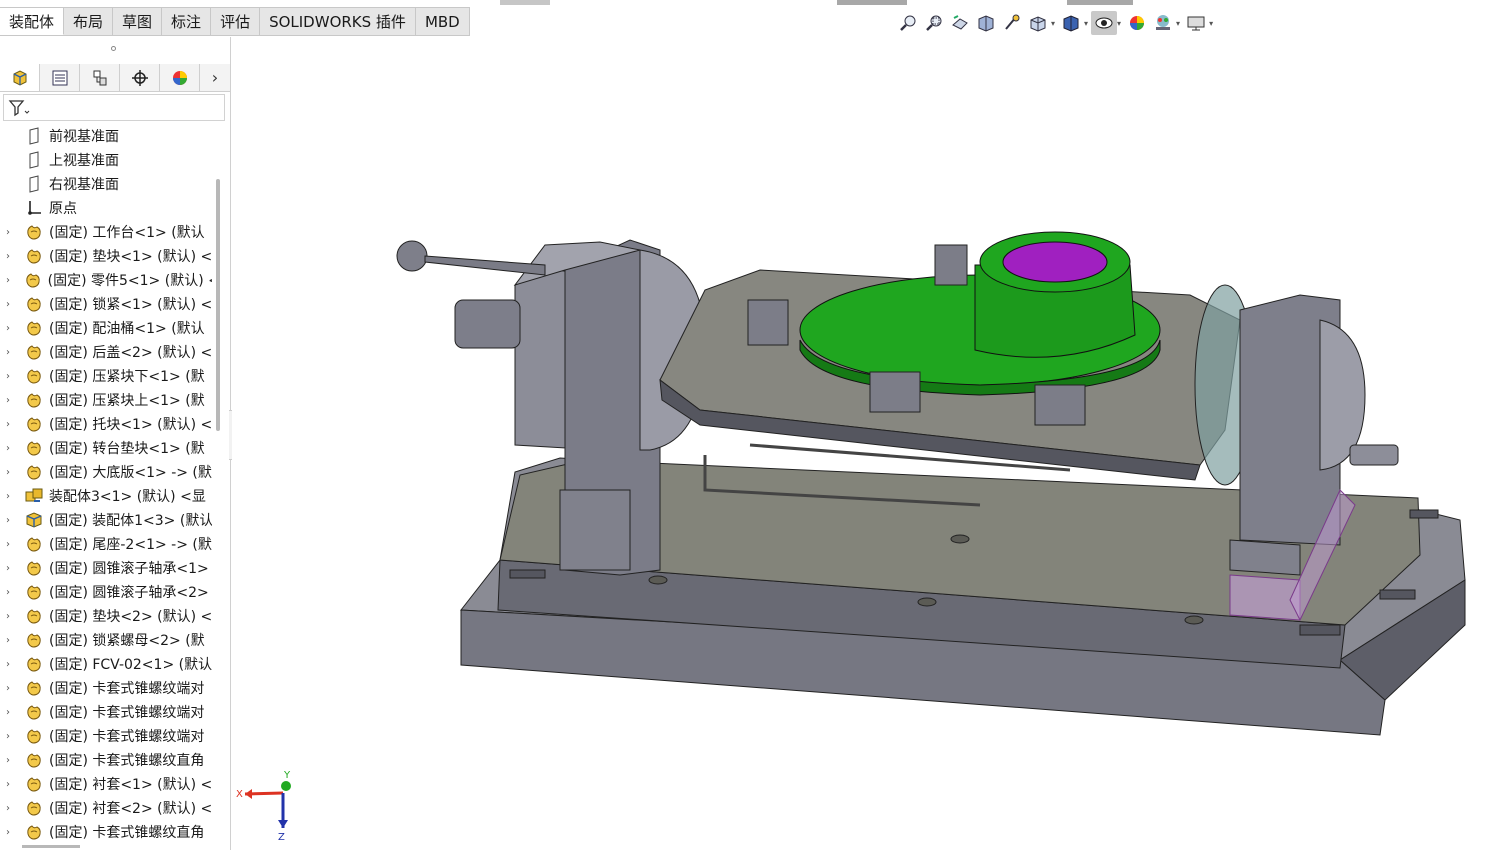 The image size is (1502, 850). What do you see at coordinates (1086, 23) in the screenshot?
I see `display-style-dropdown-icon: ▾` at bounding box center [1086, 23].